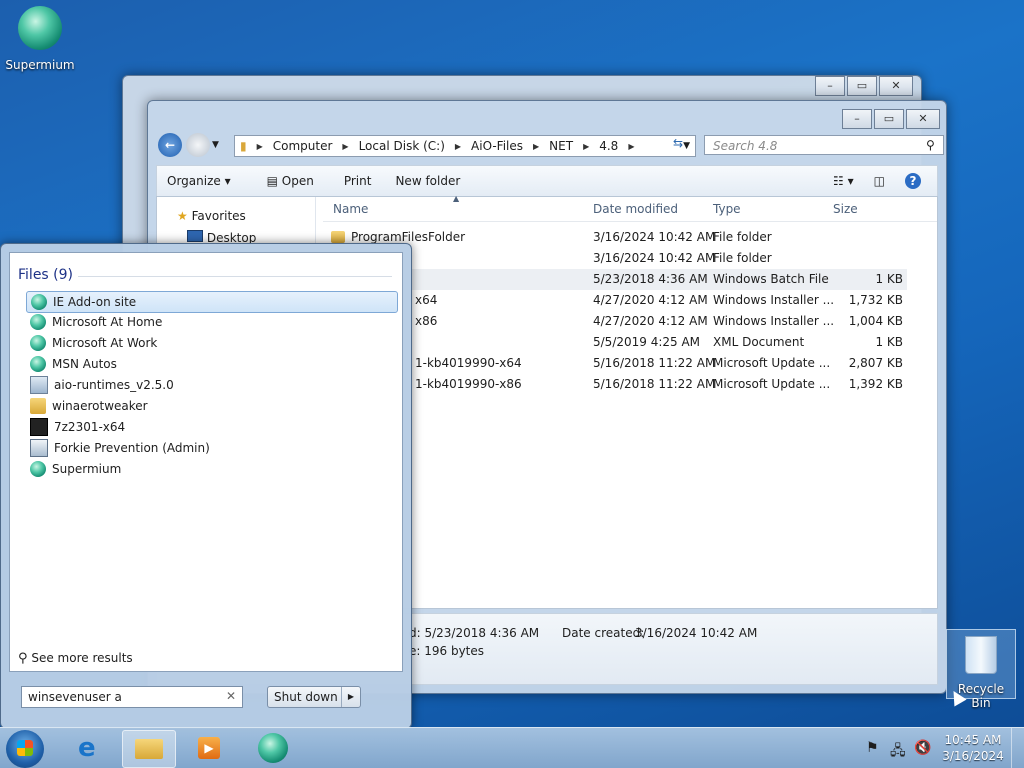 The width and height of the screenshot is (1024, 768). What do you see at coordinates (84, 364) in the screenshot?
I see `search-result-label: MSN Autos` at bounding box center [84, 364].